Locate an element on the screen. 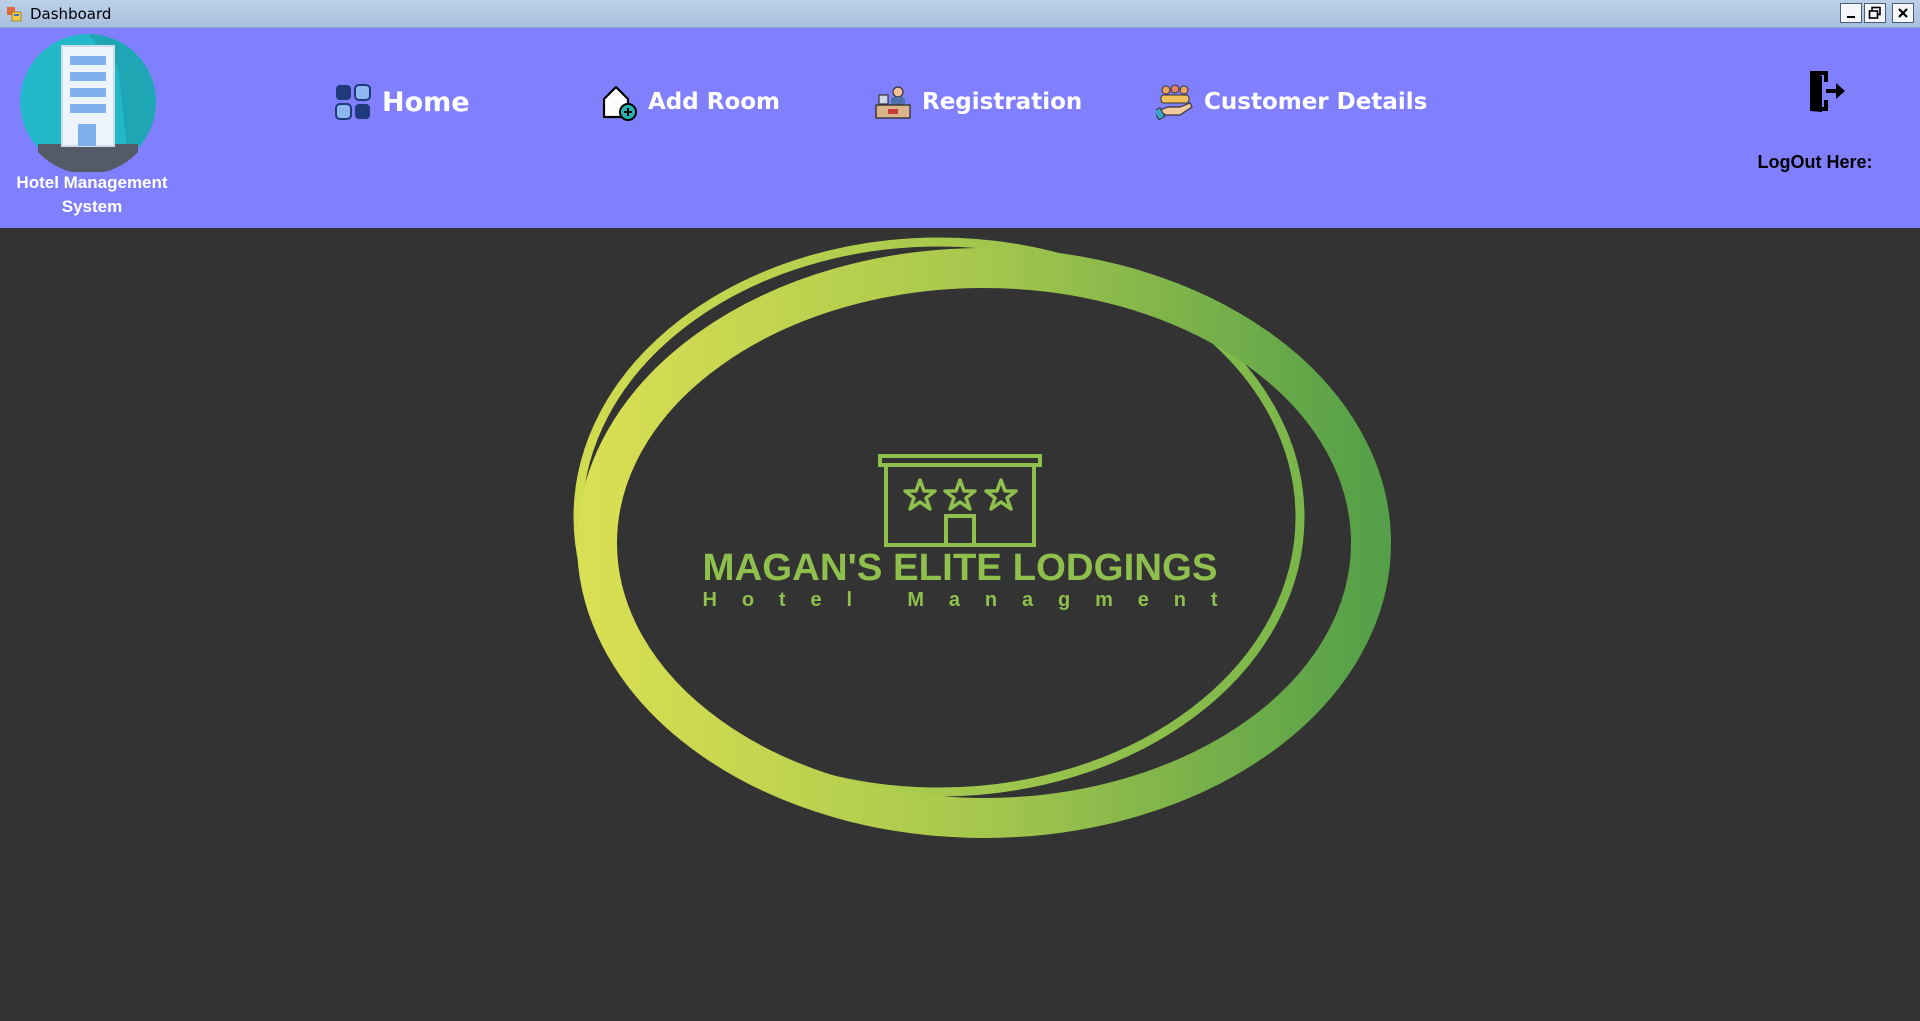 This screenshot has width=1920, height=1021. logo-tagline: Hotel Managment is located at coordinates (960, 600).